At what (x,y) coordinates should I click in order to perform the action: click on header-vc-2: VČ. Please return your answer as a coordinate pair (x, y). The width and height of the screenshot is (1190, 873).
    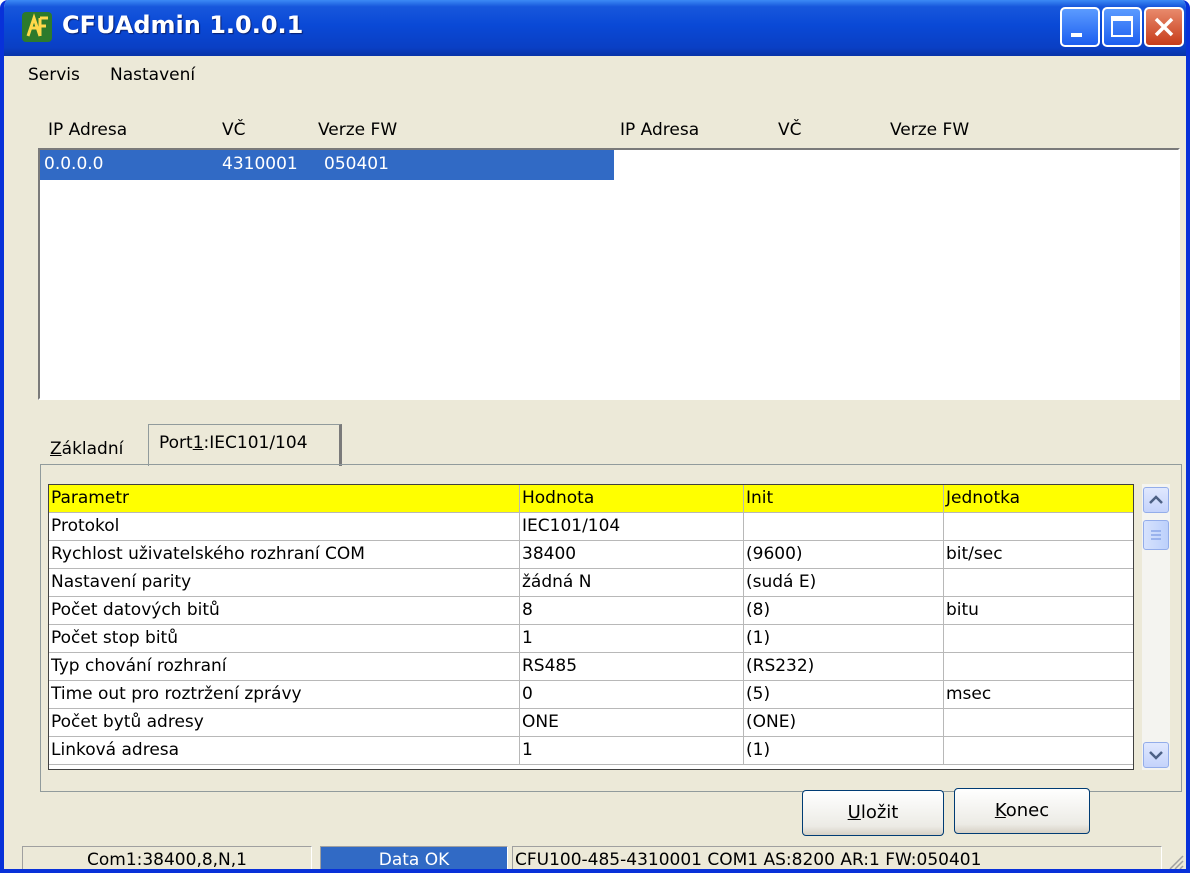
    Looking at the image, I should click on (790, 130).